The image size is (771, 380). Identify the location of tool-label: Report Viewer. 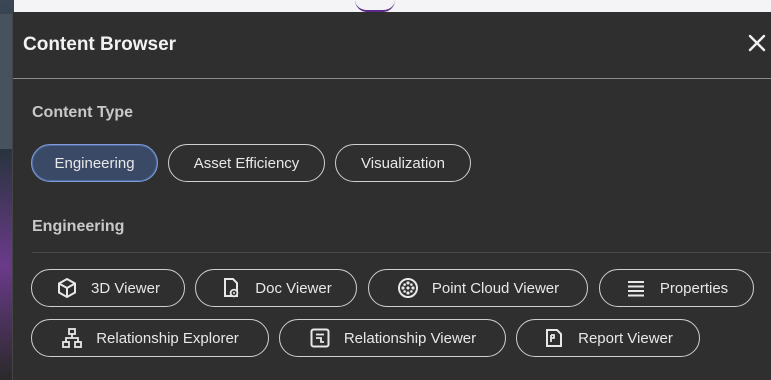
(625, 338).